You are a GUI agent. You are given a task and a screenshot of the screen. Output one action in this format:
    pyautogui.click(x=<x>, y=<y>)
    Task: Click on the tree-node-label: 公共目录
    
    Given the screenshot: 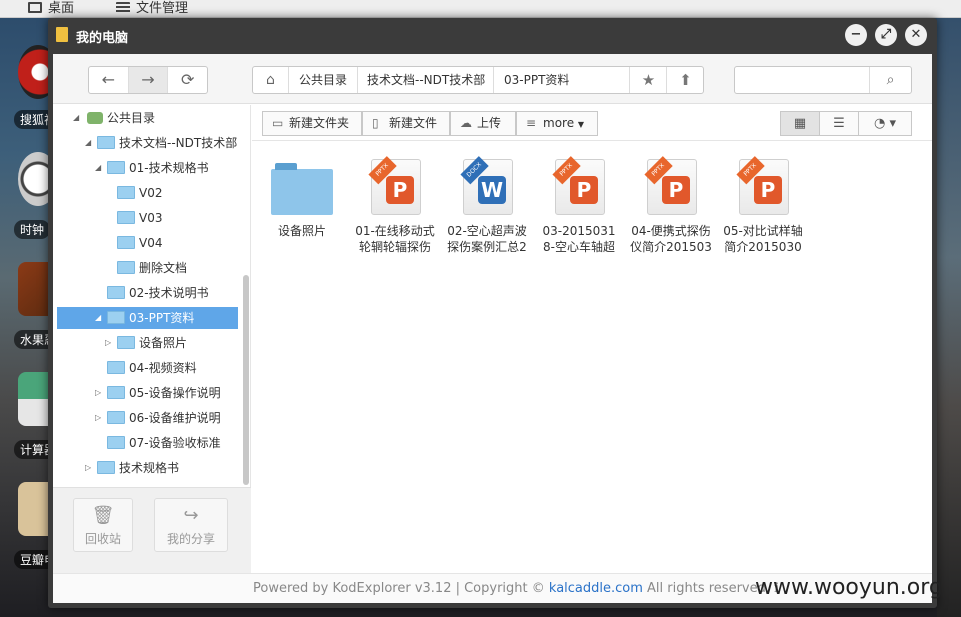 What is the action you would take?
    pyautogui.click(x=131, y=118)
    